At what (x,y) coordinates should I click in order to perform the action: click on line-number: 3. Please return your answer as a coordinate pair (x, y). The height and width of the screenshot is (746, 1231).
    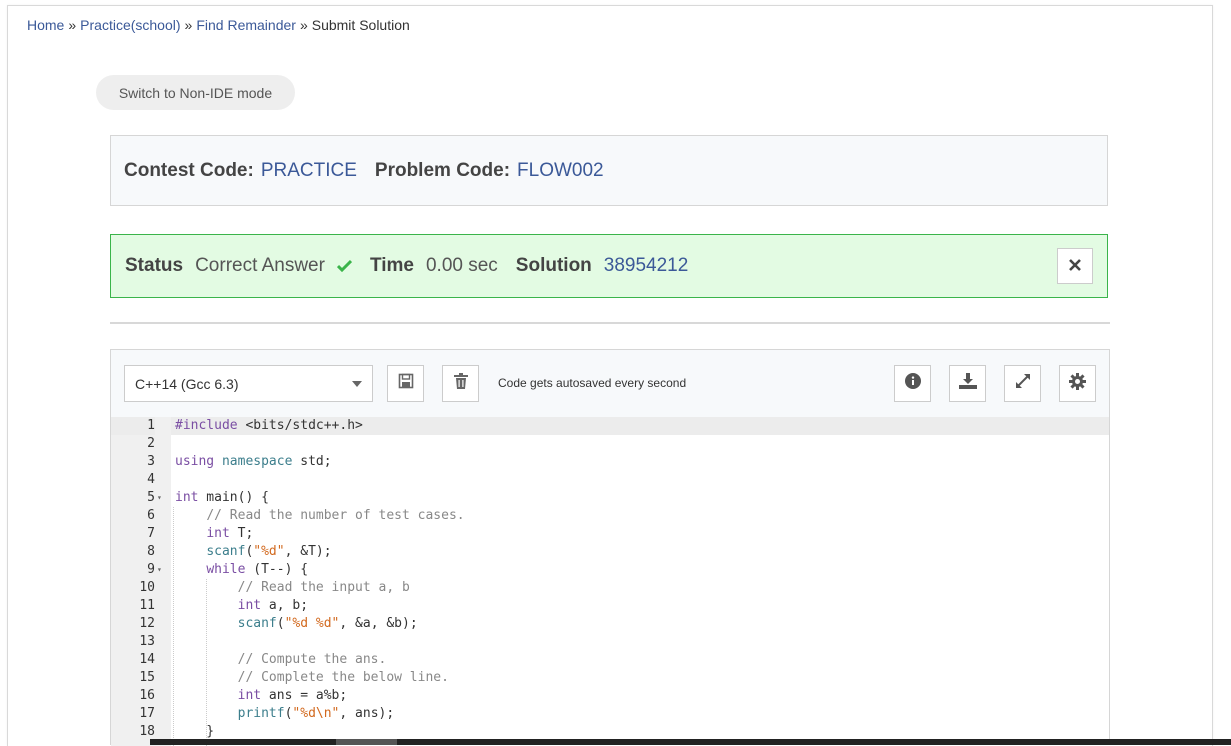
    Looking at the image, I should click on (151, 461).